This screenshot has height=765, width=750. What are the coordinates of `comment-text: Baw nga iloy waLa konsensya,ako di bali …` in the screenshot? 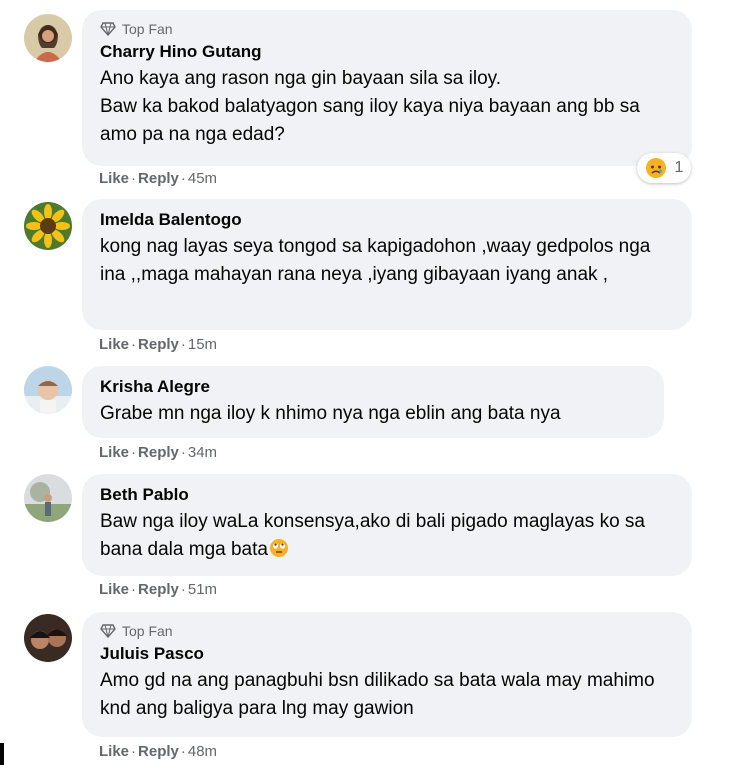 It's located at (387, 536).